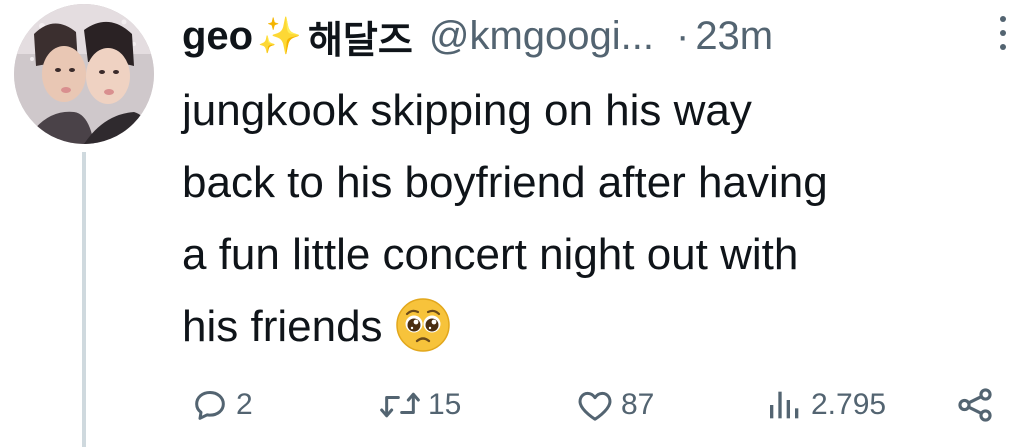 The width and height of the screenshot is (1033, 447). I want to click on display-name: geo, so click(217, 36).